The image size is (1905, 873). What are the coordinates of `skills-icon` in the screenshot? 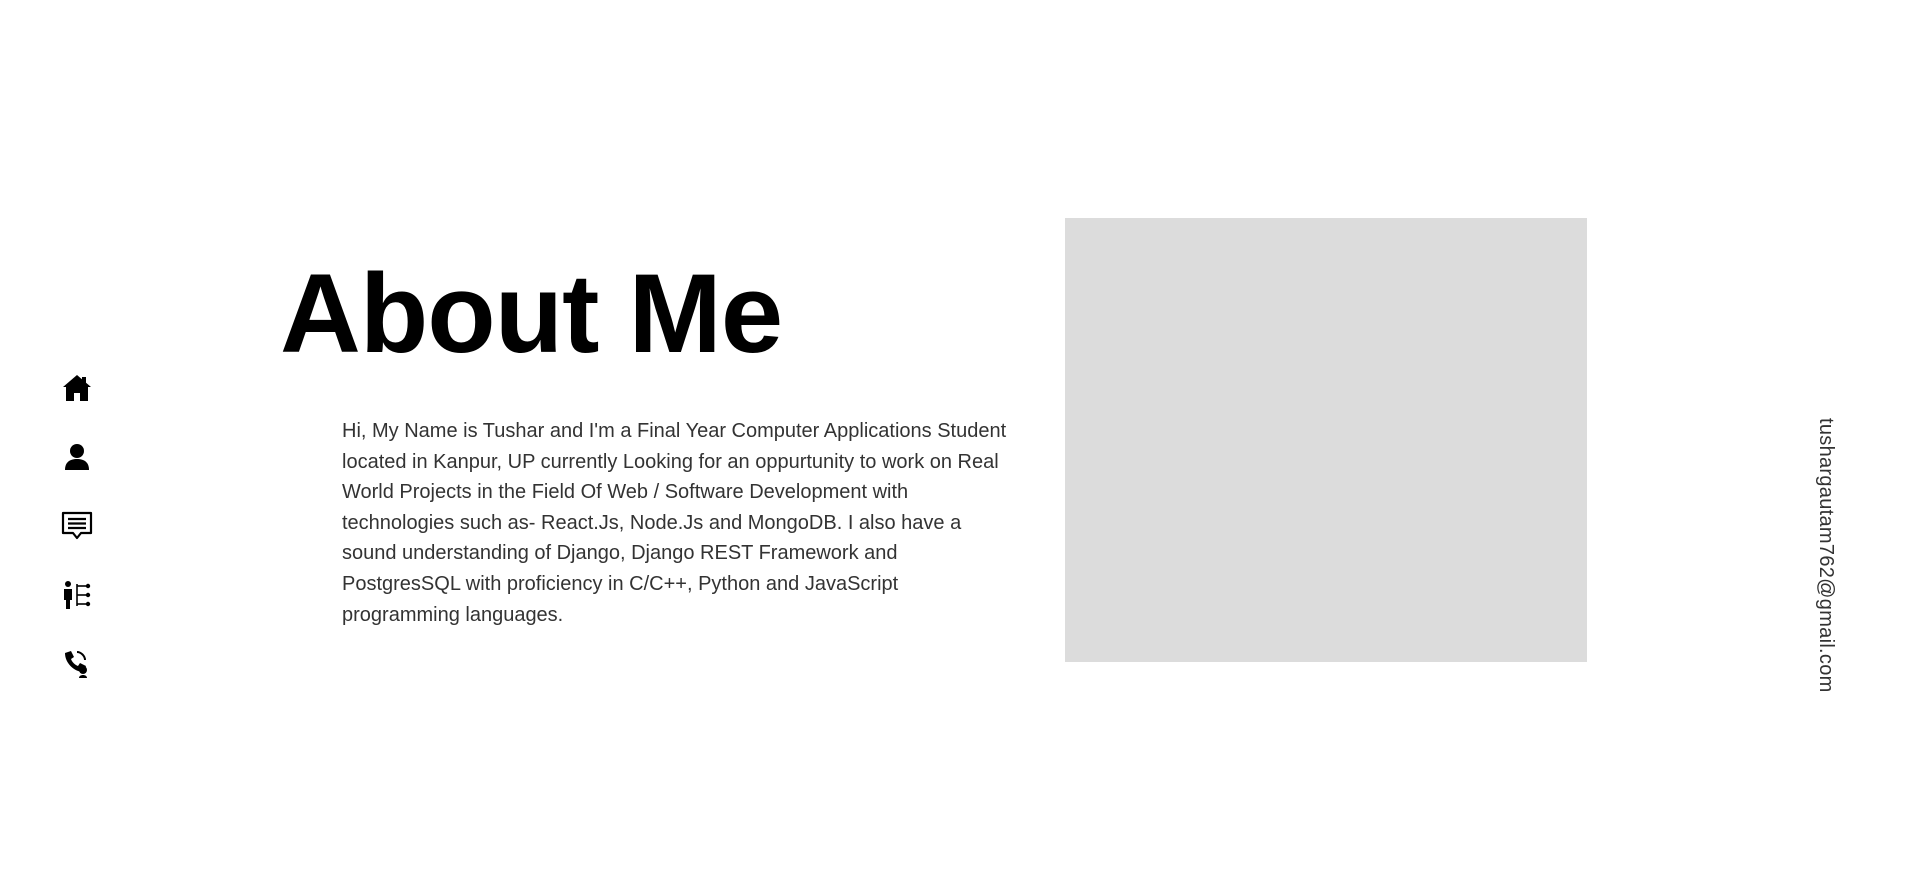 It's located at (77, 595).